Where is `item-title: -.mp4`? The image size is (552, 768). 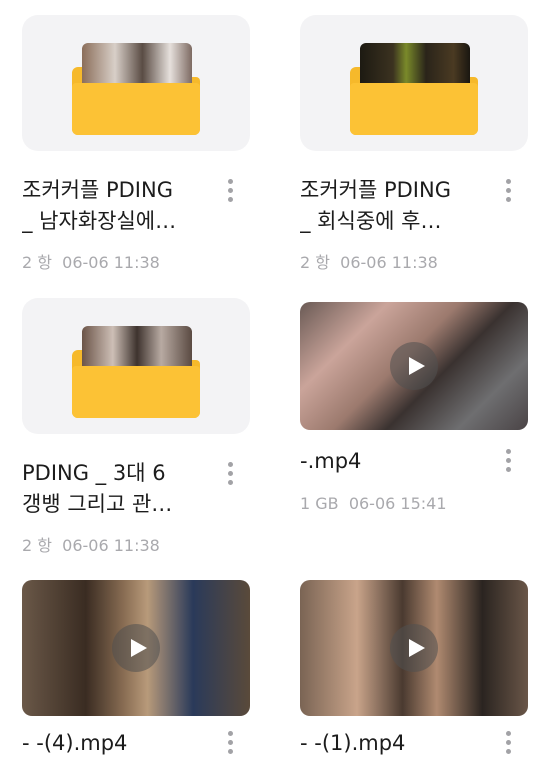
item-title: -.mp4 is located at coordinates (394, 461).